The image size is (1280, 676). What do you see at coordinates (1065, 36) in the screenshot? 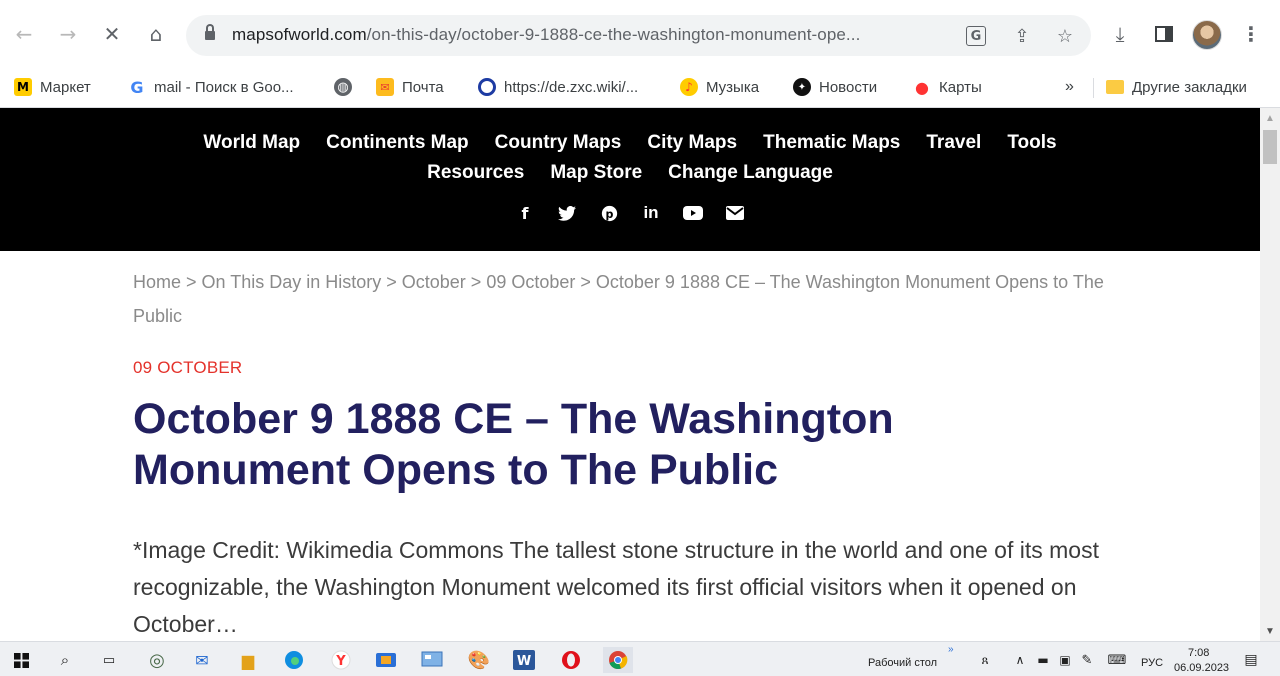
I see `bookmark-star-icon: ☆` at bounding box center [1065, 36].